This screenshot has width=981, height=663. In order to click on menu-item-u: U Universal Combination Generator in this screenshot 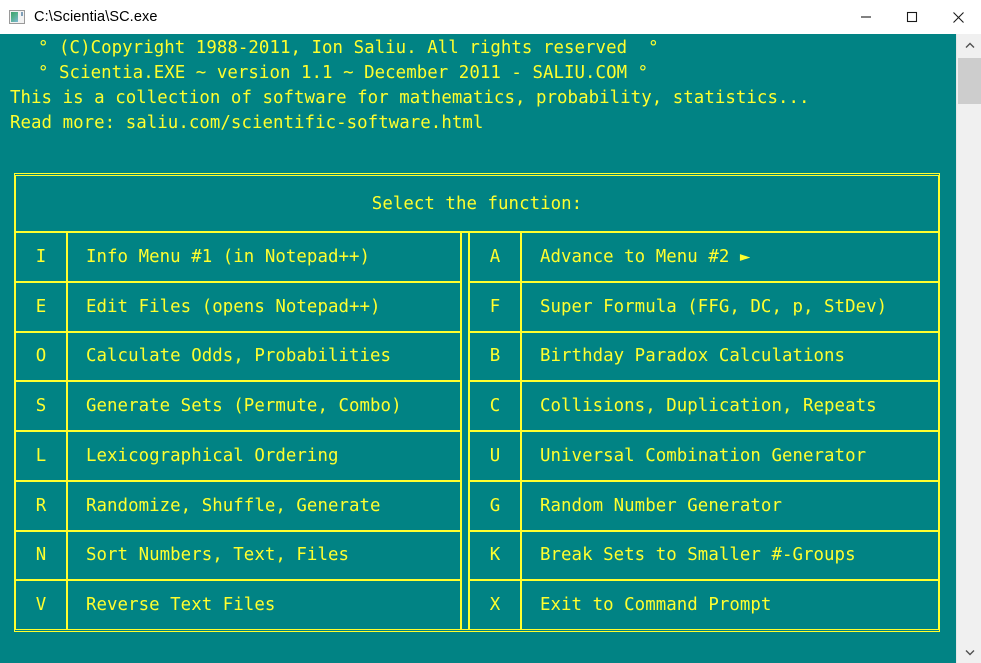, I will do `click(704, 457)`.